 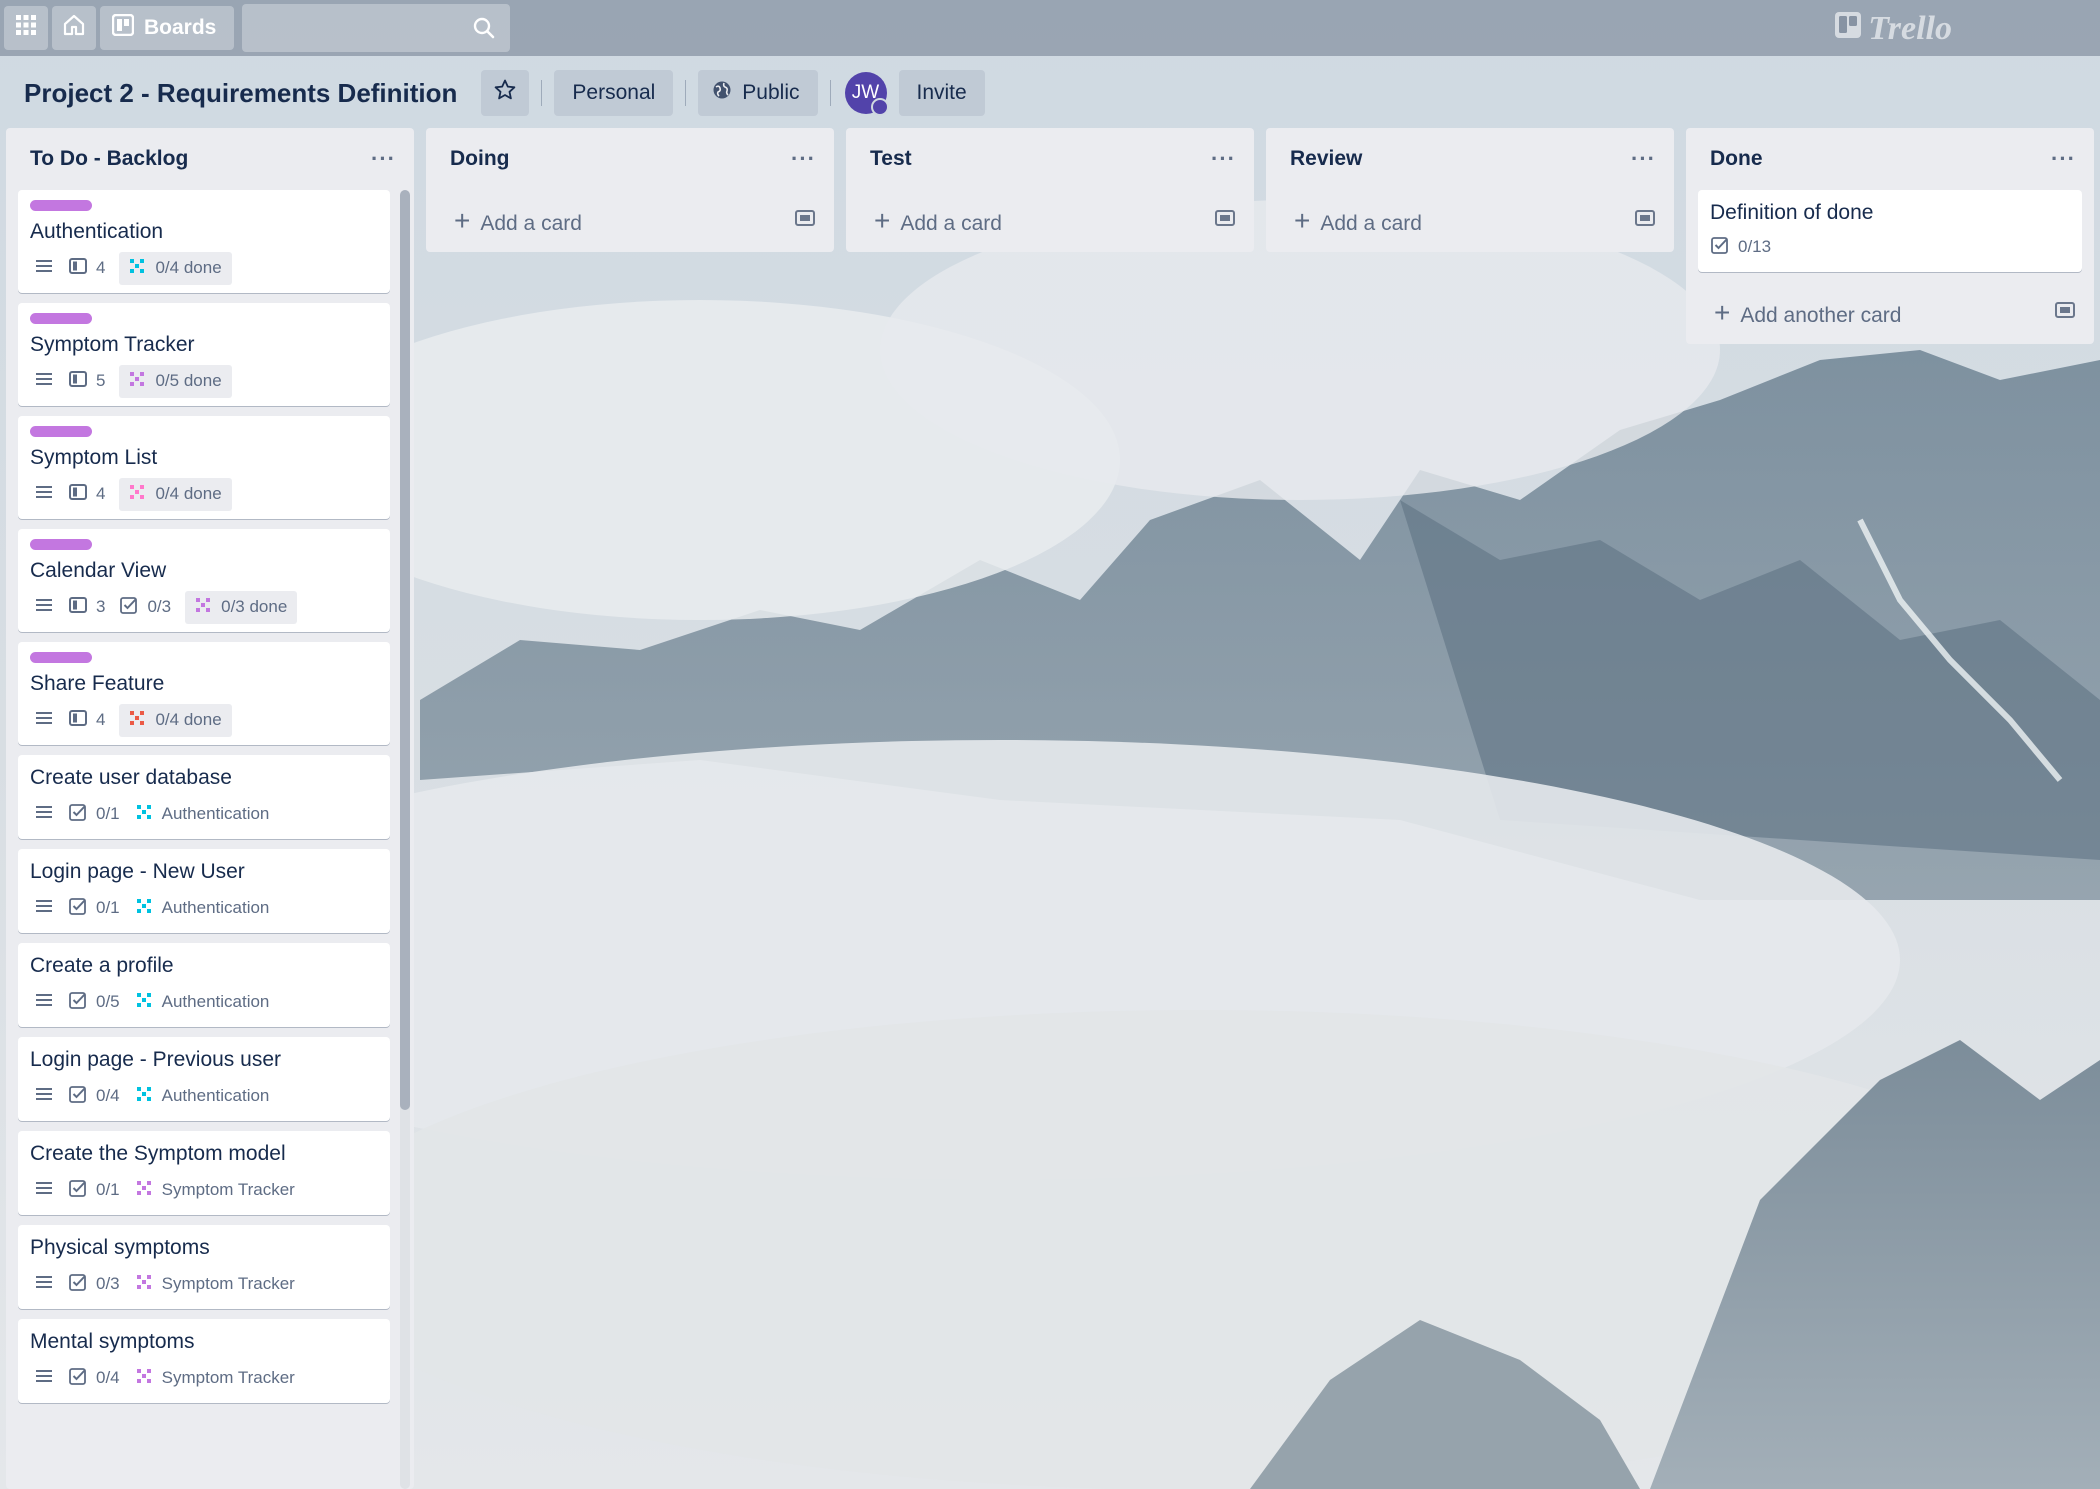 I want to click on card: Login page - New User 0/1 Authentication, so click(x=204, y=891).